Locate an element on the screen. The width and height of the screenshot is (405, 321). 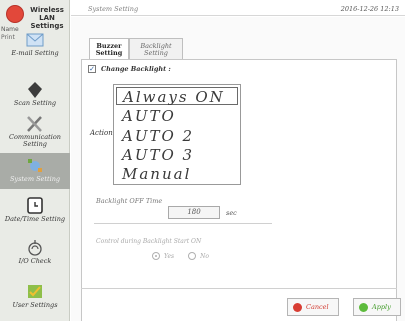
header-bar: System Setting 2016-12-26 12:13 is located at coordinates (238, 8).